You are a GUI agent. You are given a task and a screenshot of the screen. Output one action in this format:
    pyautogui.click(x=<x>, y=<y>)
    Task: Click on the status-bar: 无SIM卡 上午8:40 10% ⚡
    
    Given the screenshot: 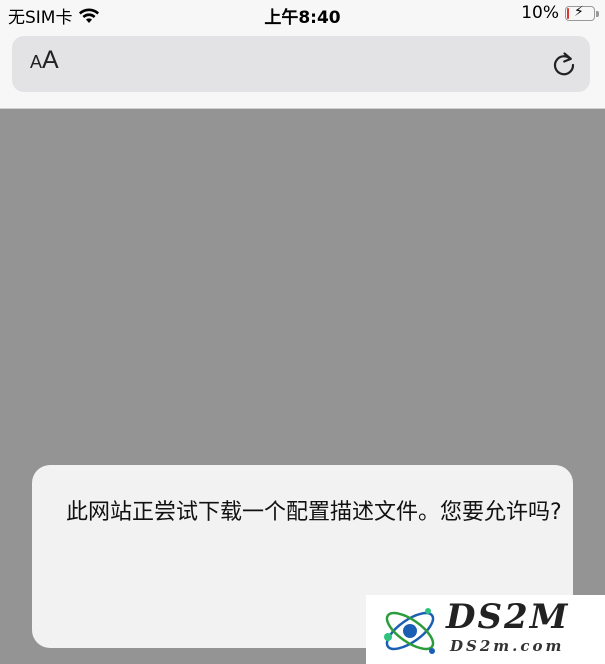 What is the action you would take?
    pyautogui.click(x=302, y=14)
    